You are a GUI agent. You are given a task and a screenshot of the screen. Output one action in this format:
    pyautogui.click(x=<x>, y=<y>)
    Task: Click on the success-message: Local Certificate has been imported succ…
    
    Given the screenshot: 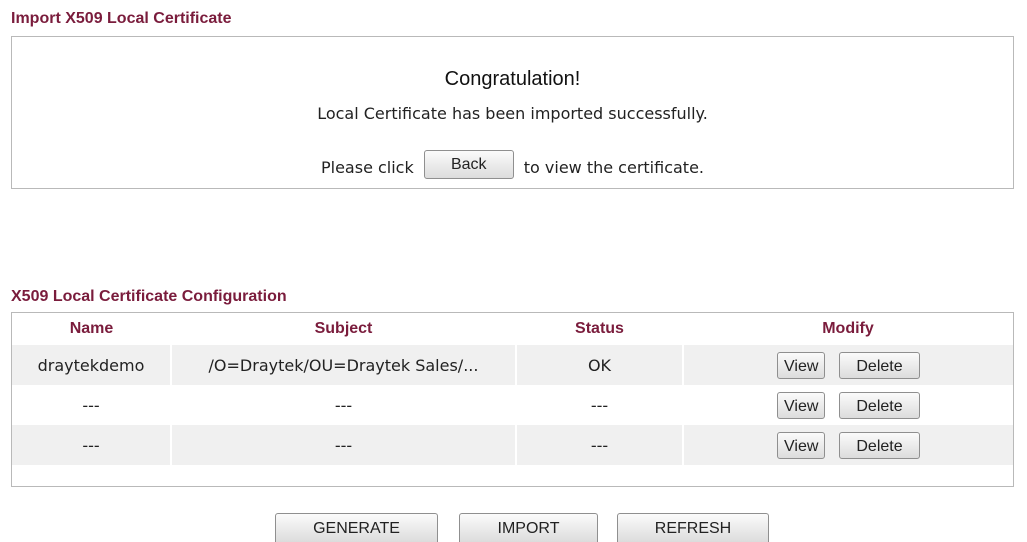 What is the action you would take?
    pyautogui.click(x=512, y=113)
    